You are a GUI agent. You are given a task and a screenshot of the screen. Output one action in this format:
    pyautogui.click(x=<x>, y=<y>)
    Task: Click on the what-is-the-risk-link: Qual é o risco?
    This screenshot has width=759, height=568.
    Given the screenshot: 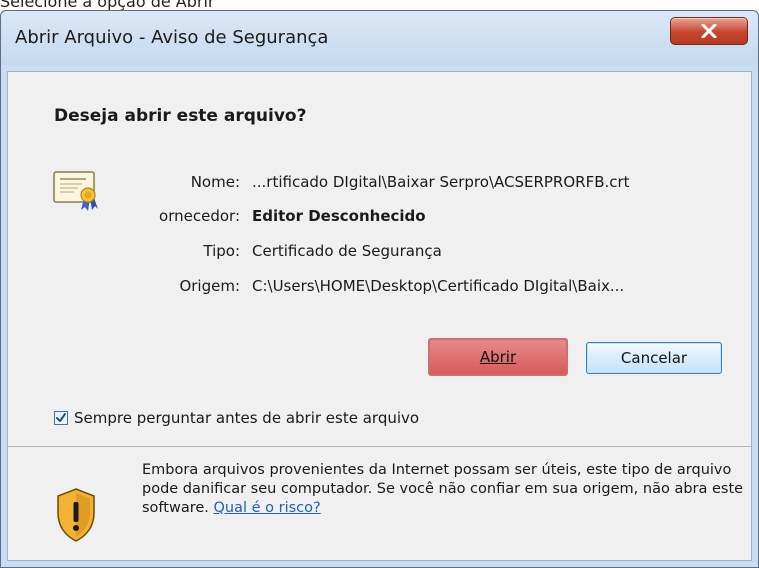 What is the action you would take?
    pyautogui.click(x=267, y=508)
    